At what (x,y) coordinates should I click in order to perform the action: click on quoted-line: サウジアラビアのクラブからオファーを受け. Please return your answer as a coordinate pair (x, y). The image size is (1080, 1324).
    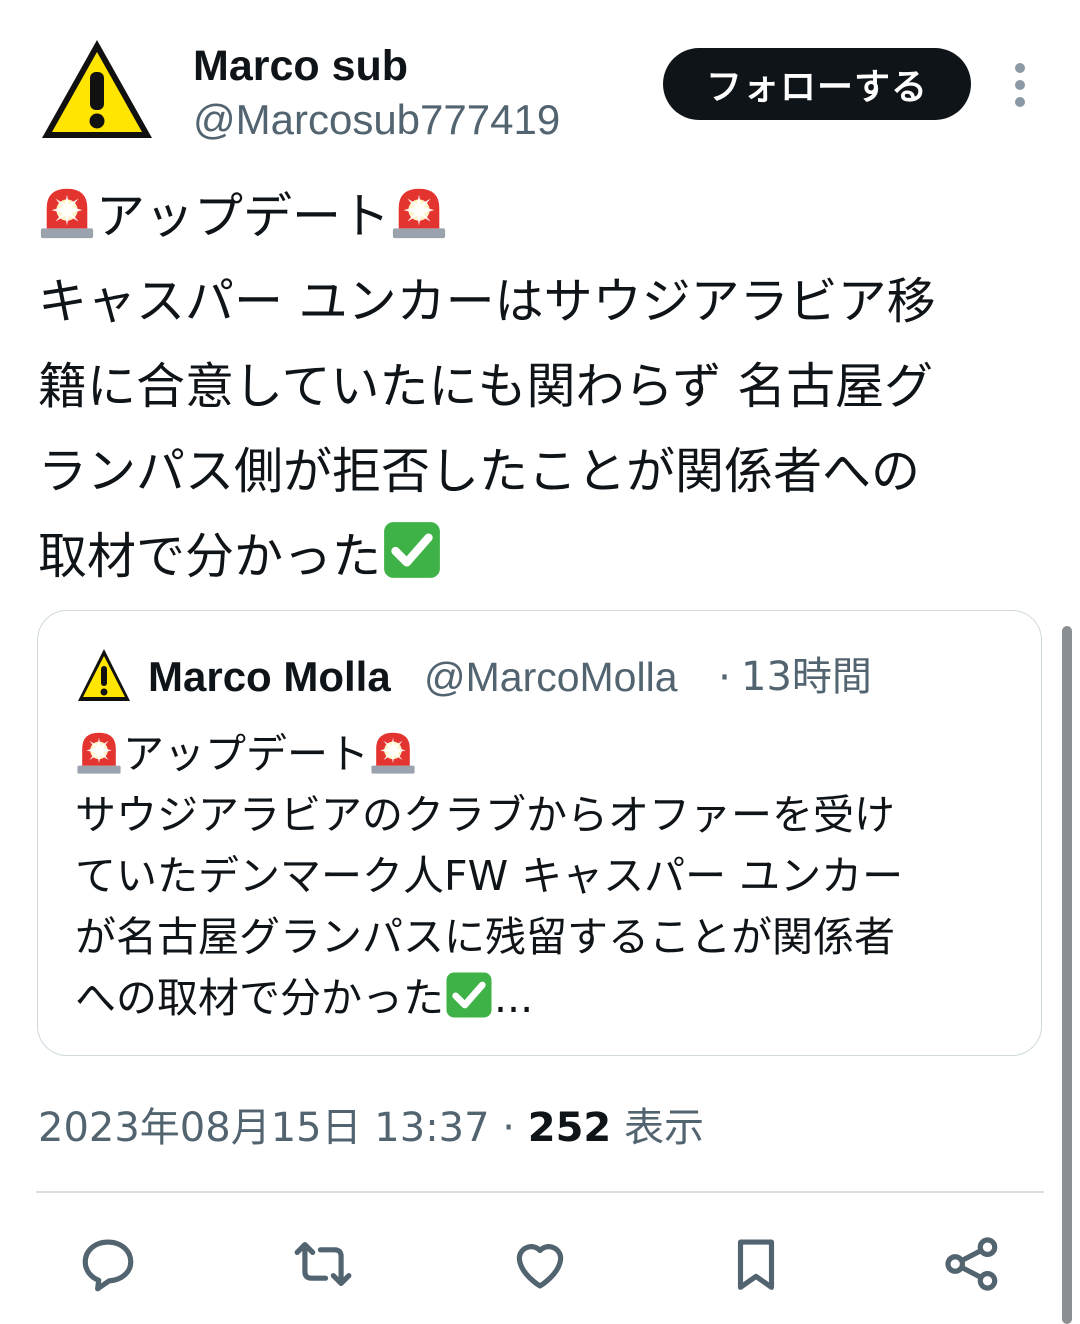
    Looking at the image, I should click on (485, 815).